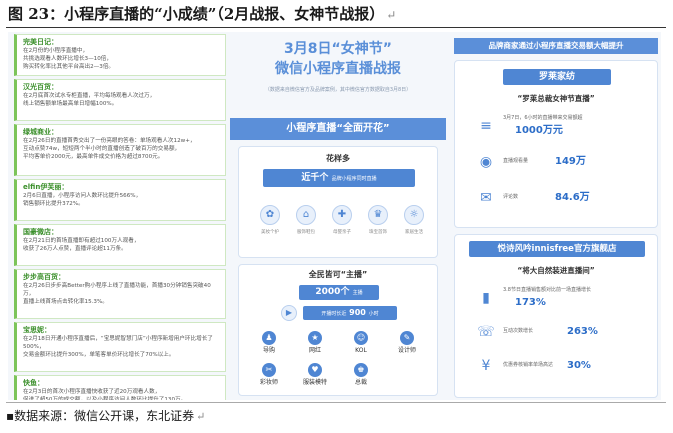 This screenshot has height=433, width=673. I want to click on brand-result-title: 宝思妮：, so click(37, 330).